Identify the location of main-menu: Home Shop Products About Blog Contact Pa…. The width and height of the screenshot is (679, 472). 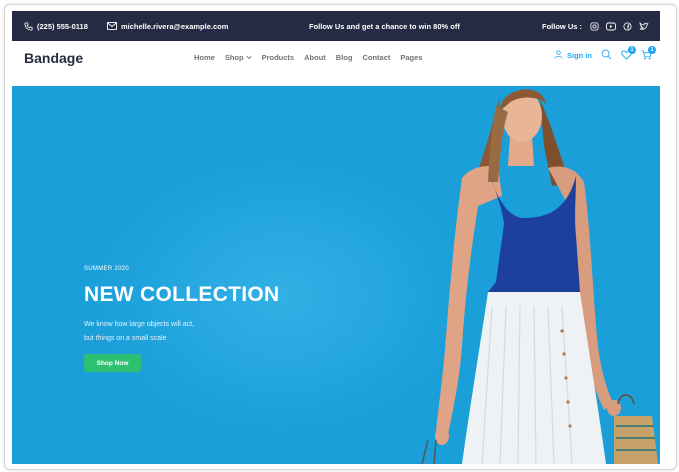
(308, 57).